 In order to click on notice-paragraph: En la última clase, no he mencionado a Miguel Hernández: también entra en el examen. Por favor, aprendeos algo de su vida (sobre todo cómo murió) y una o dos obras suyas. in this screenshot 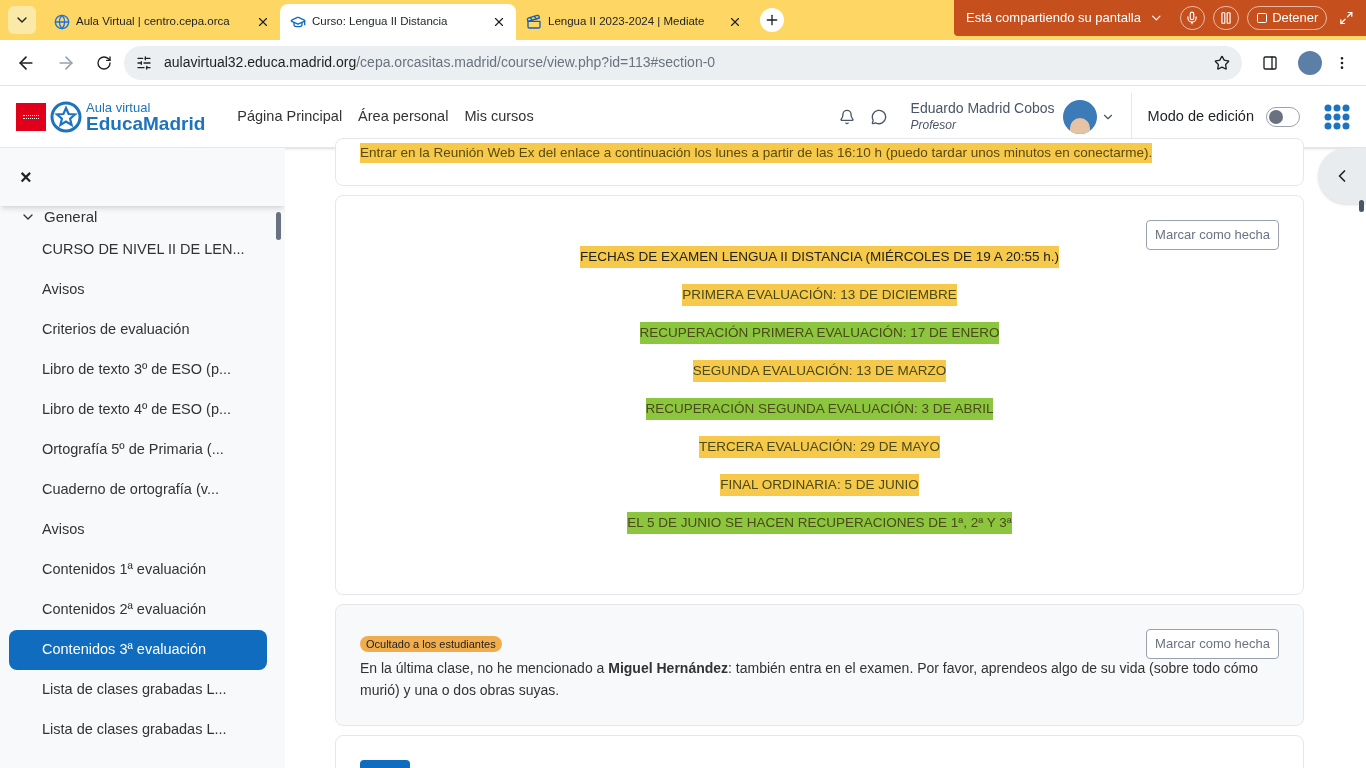, I will do `click(810, 679)`.